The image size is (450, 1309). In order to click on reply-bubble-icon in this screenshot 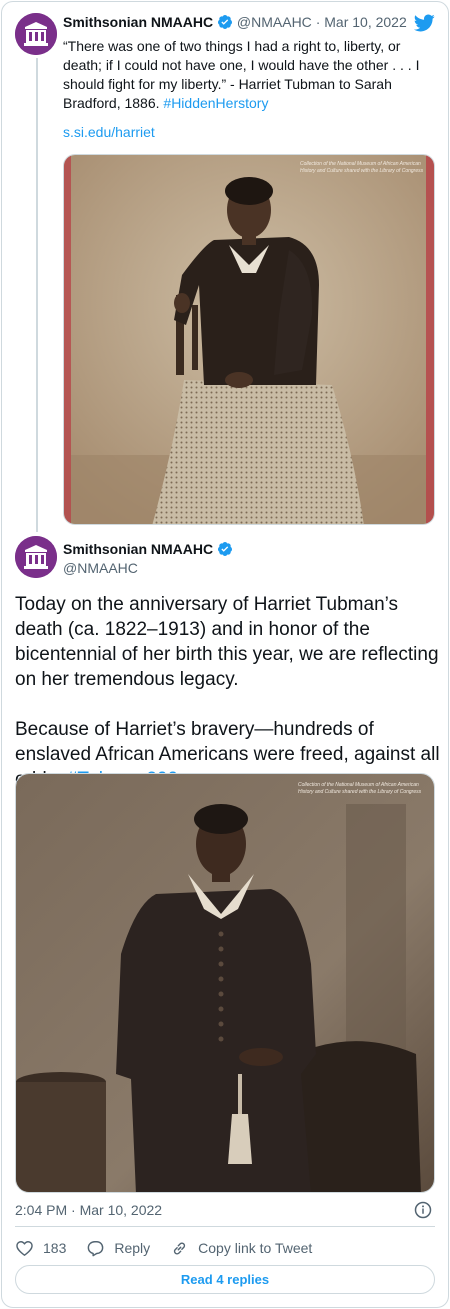, I will do `click(96, 1248)`.